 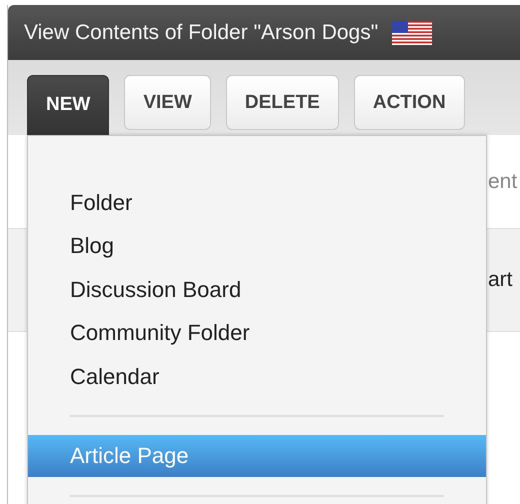 I want to click on toolbar-button: ACTION, so click(x=409, y=102).